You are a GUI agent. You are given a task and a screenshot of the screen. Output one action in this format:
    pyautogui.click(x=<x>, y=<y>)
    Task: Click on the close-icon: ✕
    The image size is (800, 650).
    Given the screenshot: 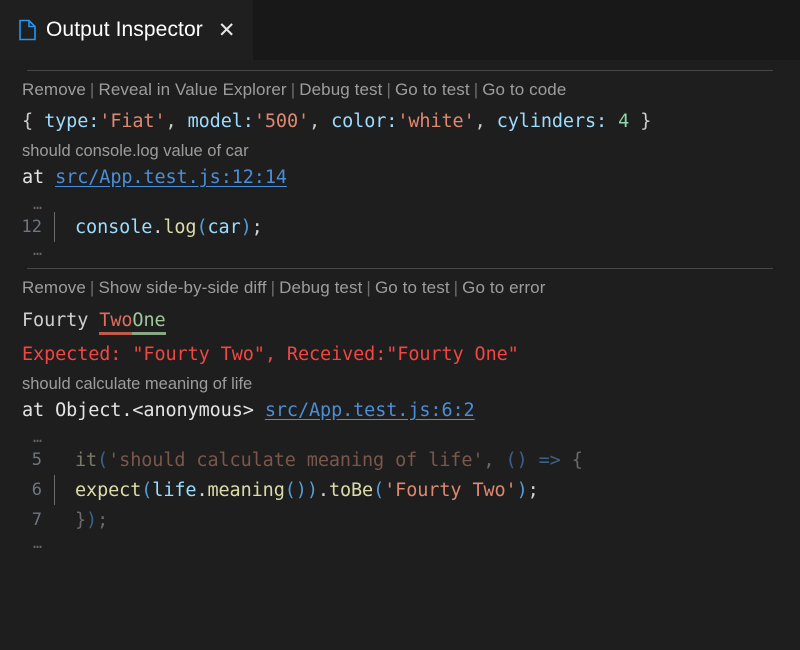 What is the action you would take?
    pyautogui.click(x=227, y=30)
    